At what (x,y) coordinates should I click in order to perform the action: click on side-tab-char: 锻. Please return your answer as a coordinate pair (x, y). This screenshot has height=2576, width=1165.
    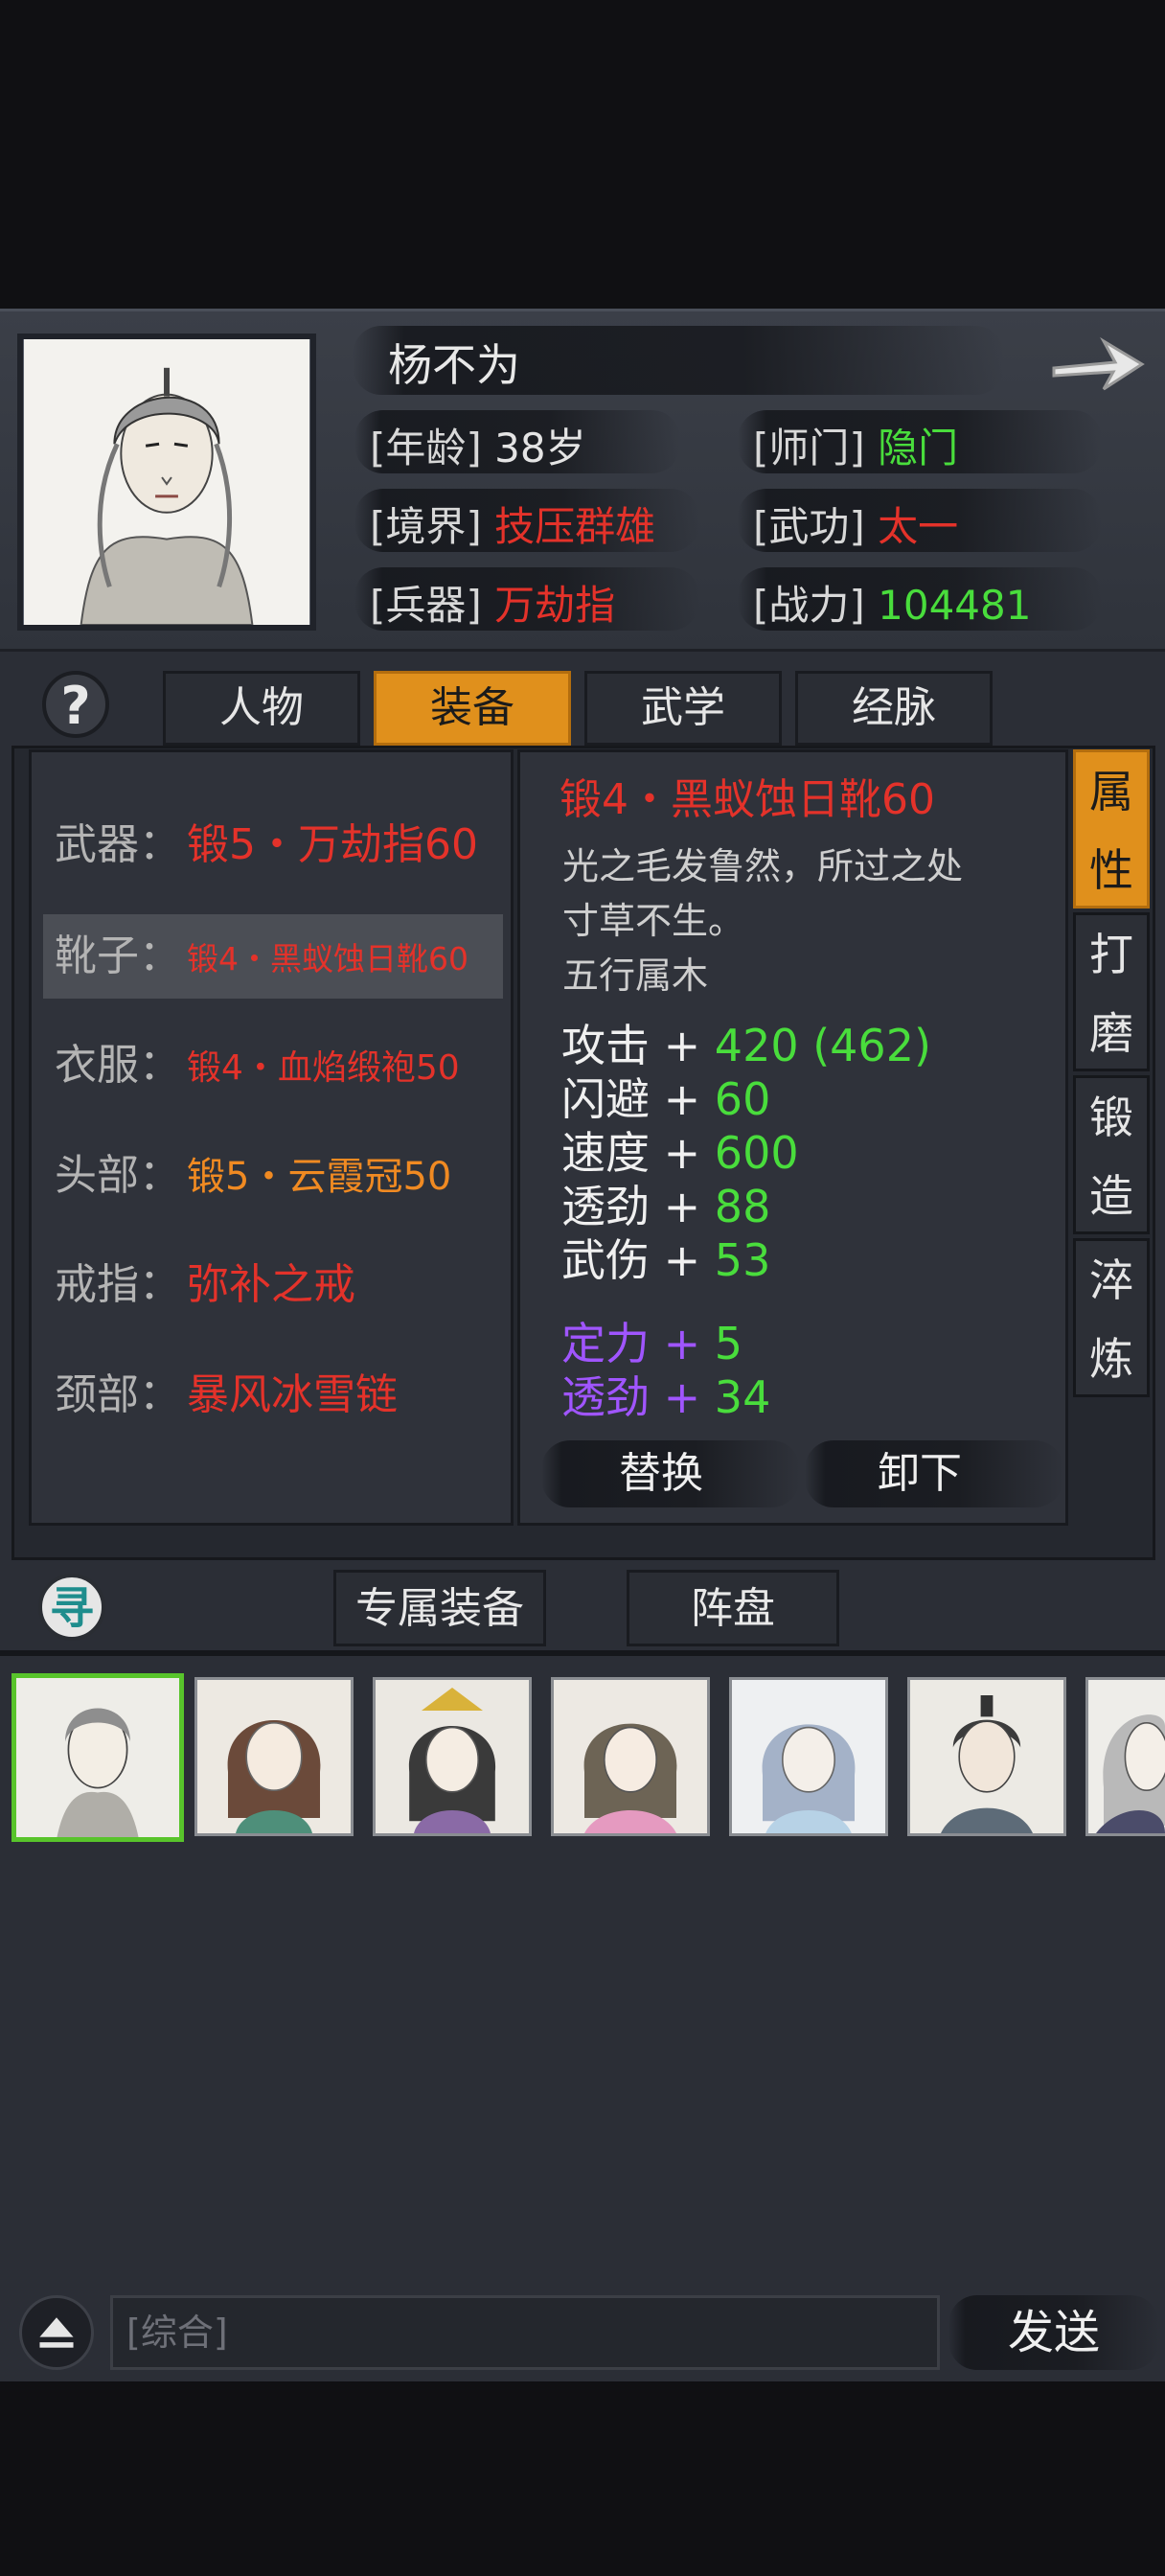
    Looking at the image, I should click on (1111, 1117).